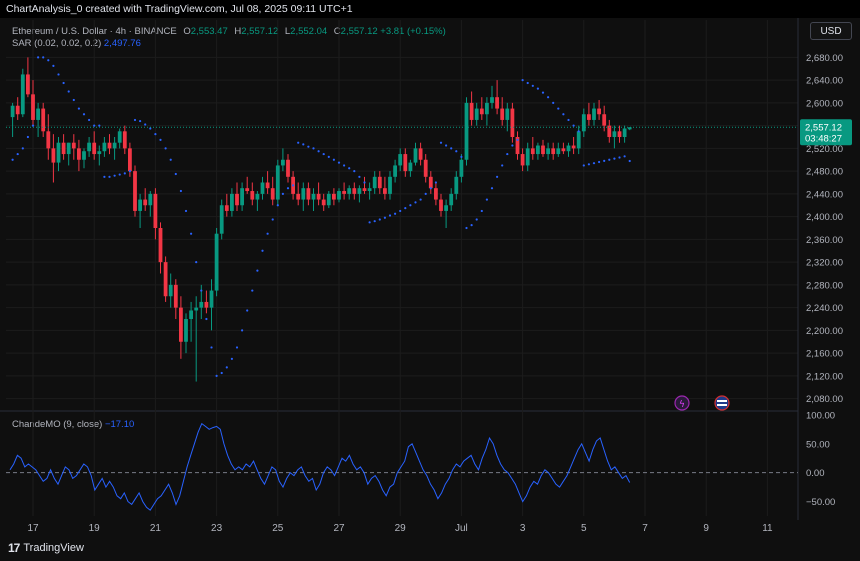 The width and height of the screenshot is (860, 561). Describe the element at coordinates (53, 548) in the screenshot. I see `brand-name: TradingView` at that location.